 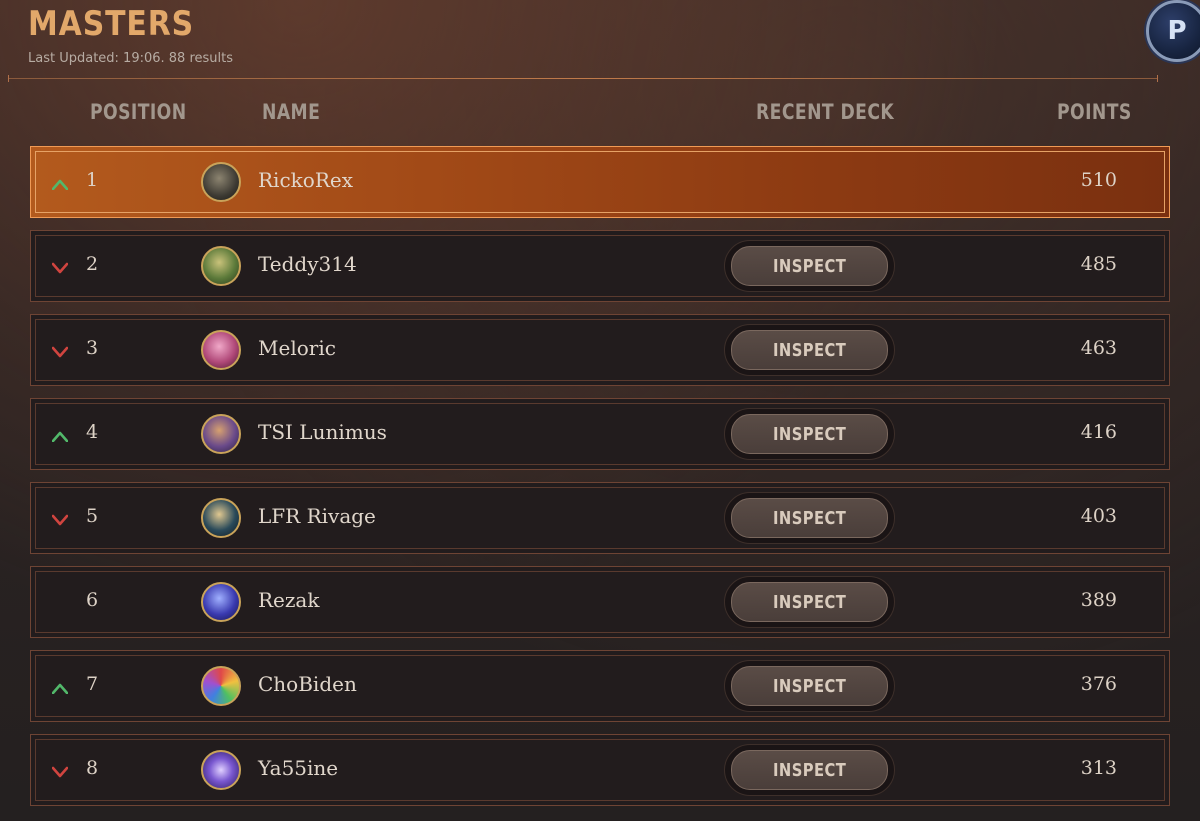 I want to click on leaderboard-row: 5 LFR Rivage INSPECT 403, so click(x=600, y=518).